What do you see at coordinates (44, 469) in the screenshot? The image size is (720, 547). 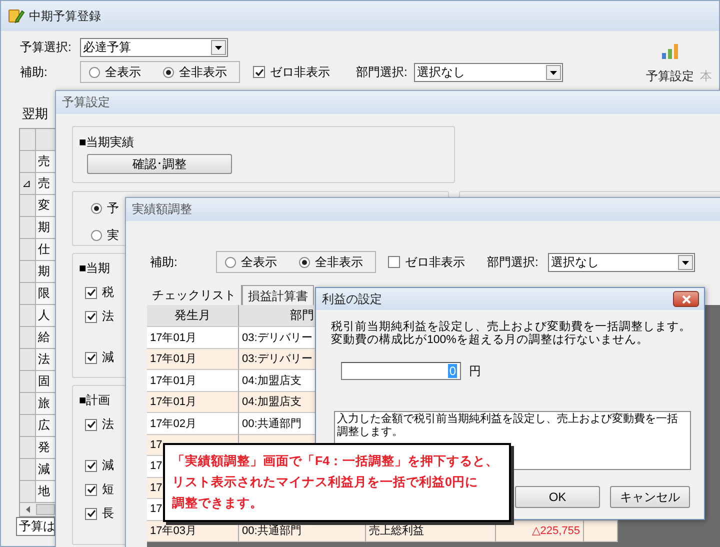 I see `table-cell-text: 減` at bounding box center [44, 469].